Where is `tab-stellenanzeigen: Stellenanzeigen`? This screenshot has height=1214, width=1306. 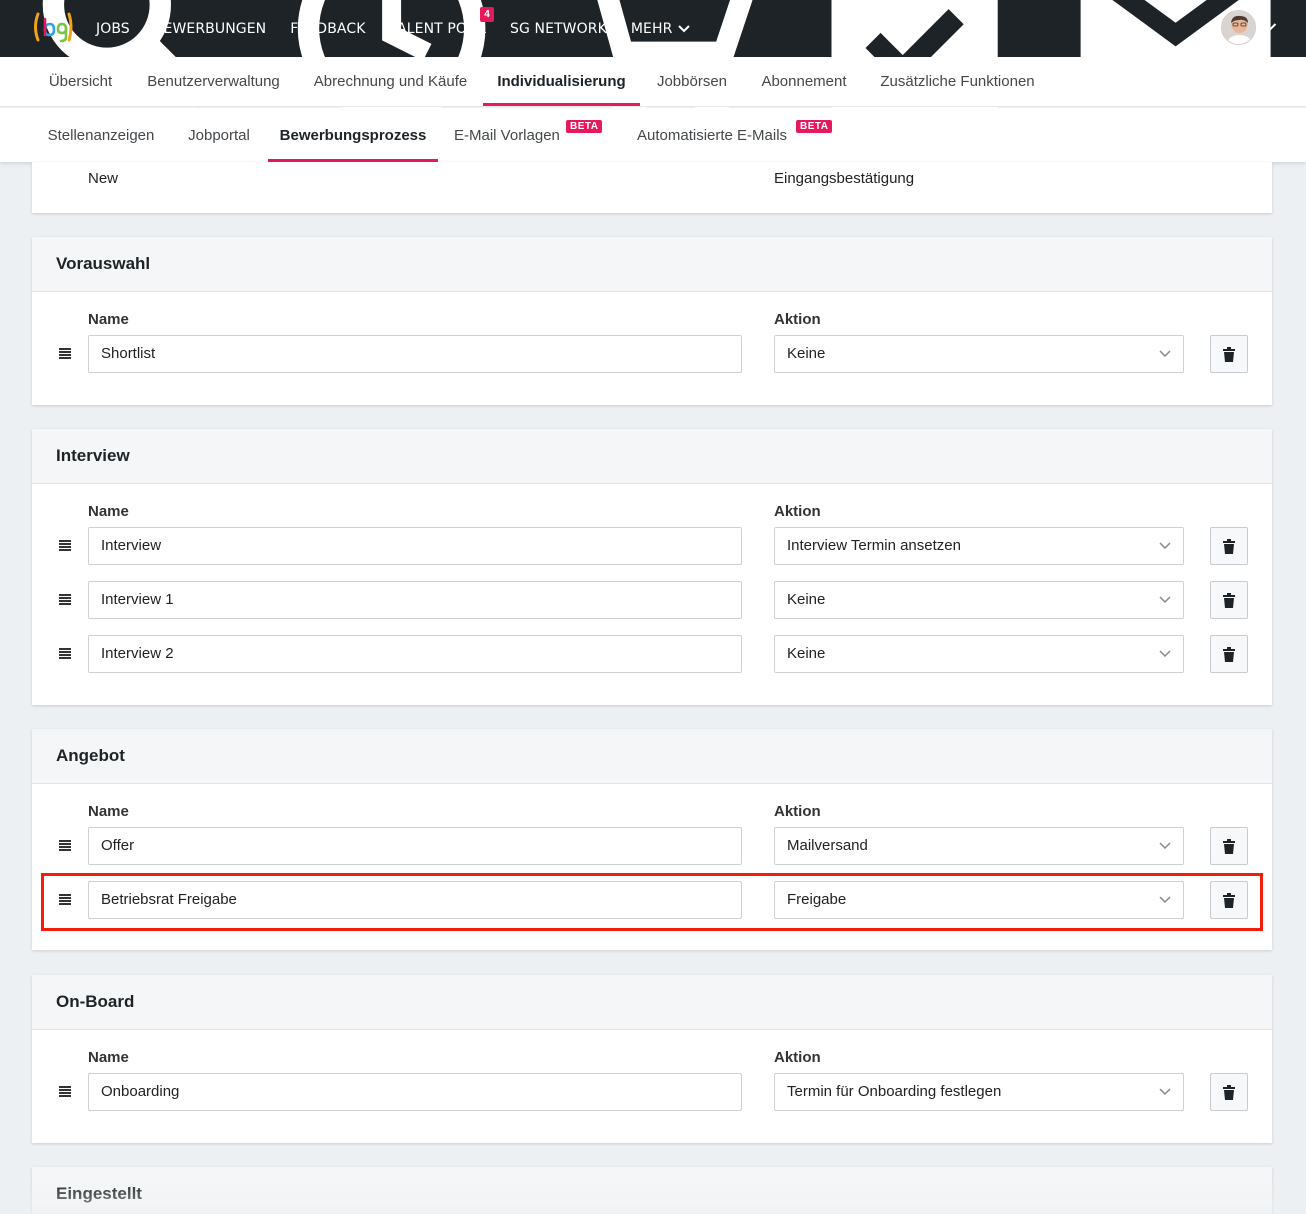 tab-stellenanzeigen: Stellenanzeigen is located at coordinates (101, 135).